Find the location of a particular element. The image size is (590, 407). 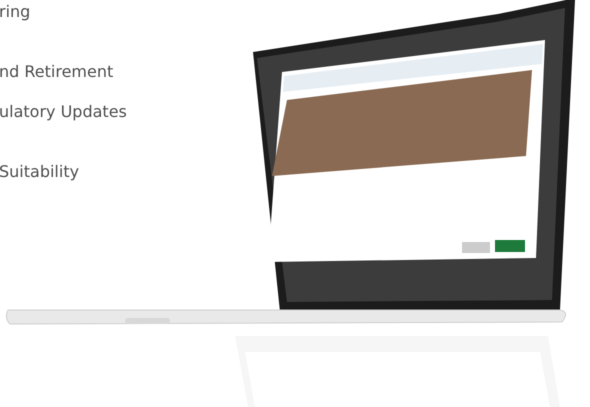

feature-list-item: Suitability is located at coordinates (40, 172).